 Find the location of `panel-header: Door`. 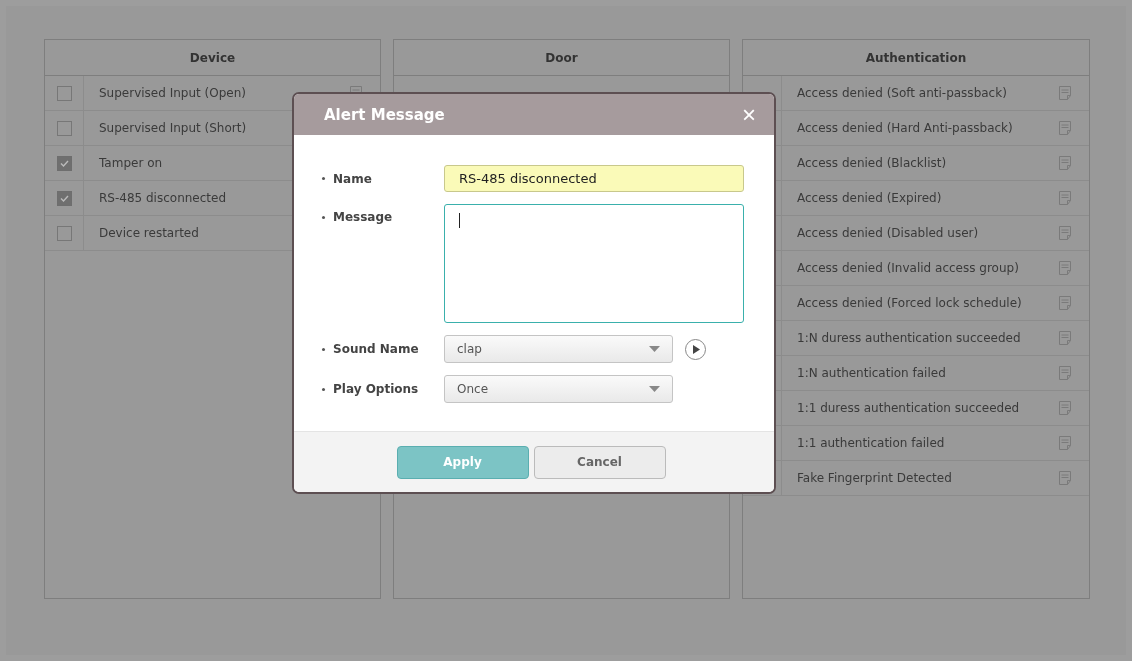

panel-header: Door is located at coordinates (561, 58).